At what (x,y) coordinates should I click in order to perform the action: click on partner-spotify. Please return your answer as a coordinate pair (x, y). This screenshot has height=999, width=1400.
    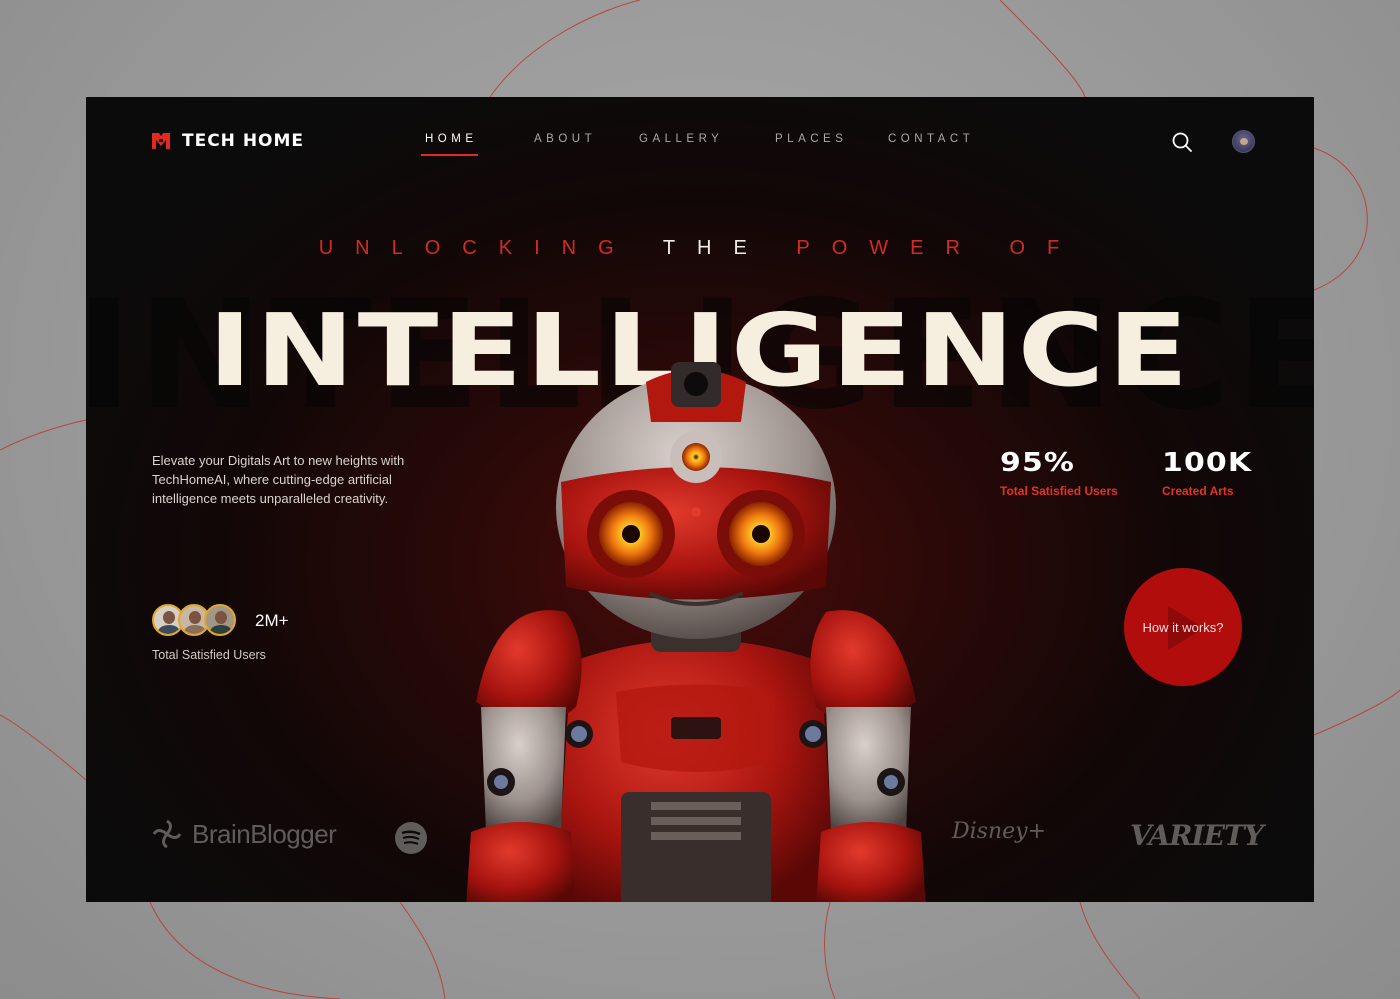
    Looking at the image, I should click on (411, 838).